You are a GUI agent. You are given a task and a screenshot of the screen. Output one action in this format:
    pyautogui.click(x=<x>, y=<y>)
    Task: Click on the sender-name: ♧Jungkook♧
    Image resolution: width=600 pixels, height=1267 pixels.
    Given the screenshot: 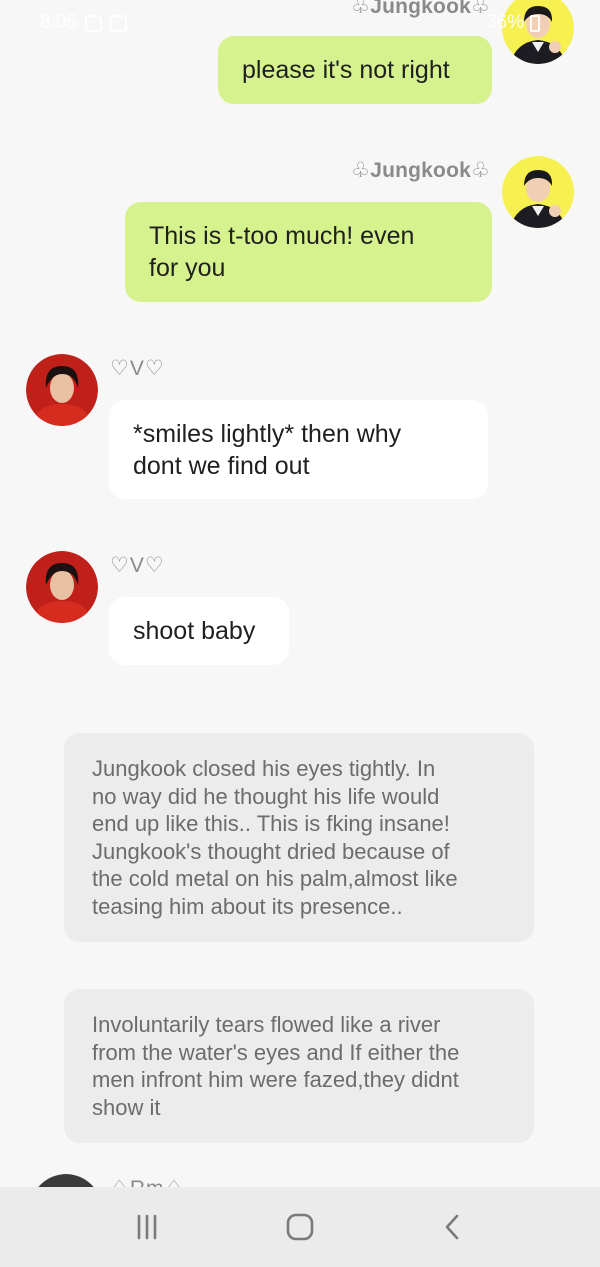 What is the action you would take?
    pyautogui.click(x=420, y=170)
    